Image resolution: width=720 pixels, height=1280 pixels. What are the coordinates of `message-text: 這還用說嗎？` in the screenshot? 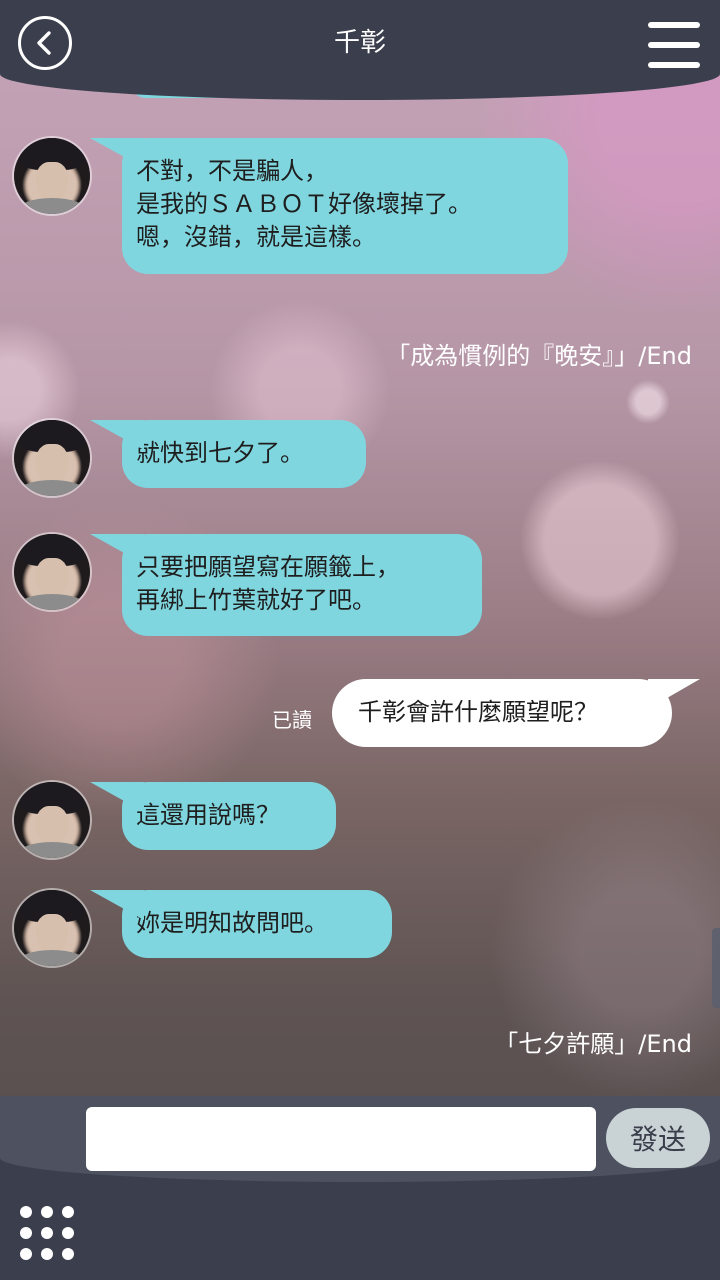 It's located at (208, 815).